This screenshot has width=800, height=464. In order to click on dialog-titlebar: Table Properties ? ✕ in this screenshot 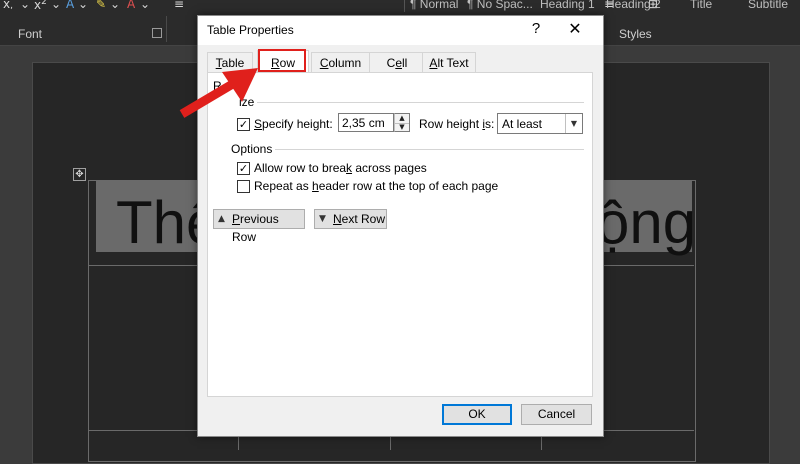, I will do `click(400, 30)`.